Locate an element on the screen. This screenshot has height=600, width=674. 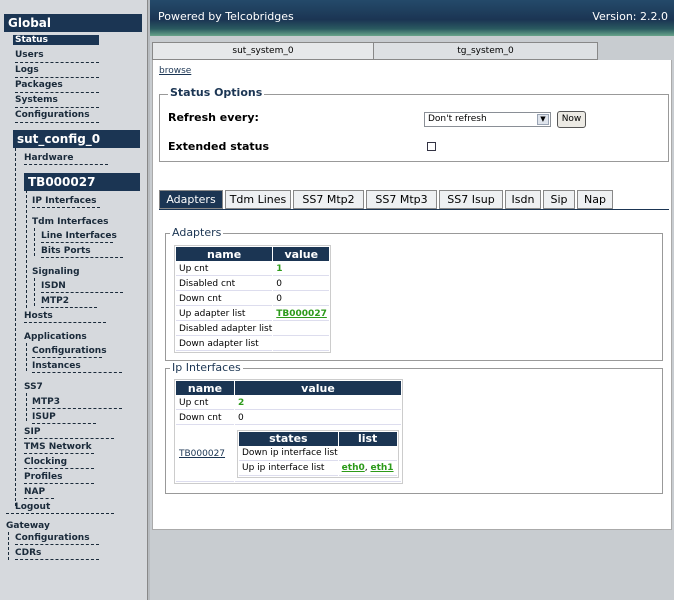
row-label: Down cnt is located at coordinates (224, 299).